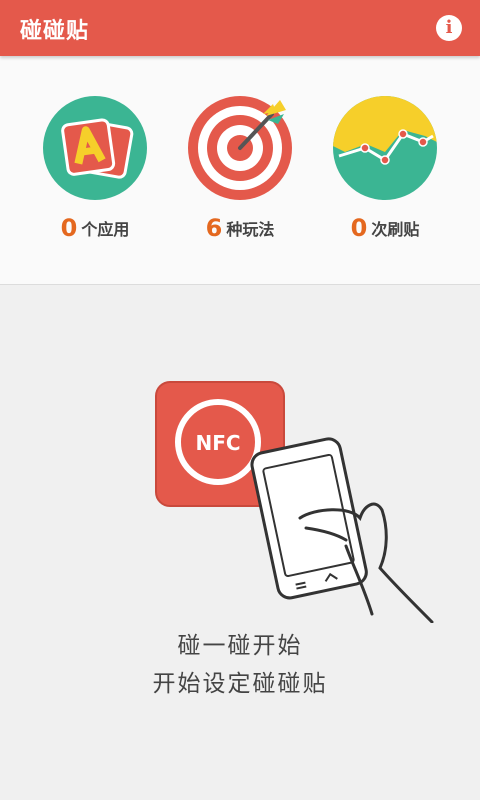  I want to click on prompt-line-1: 碰一碰开始, so click(240, 646).